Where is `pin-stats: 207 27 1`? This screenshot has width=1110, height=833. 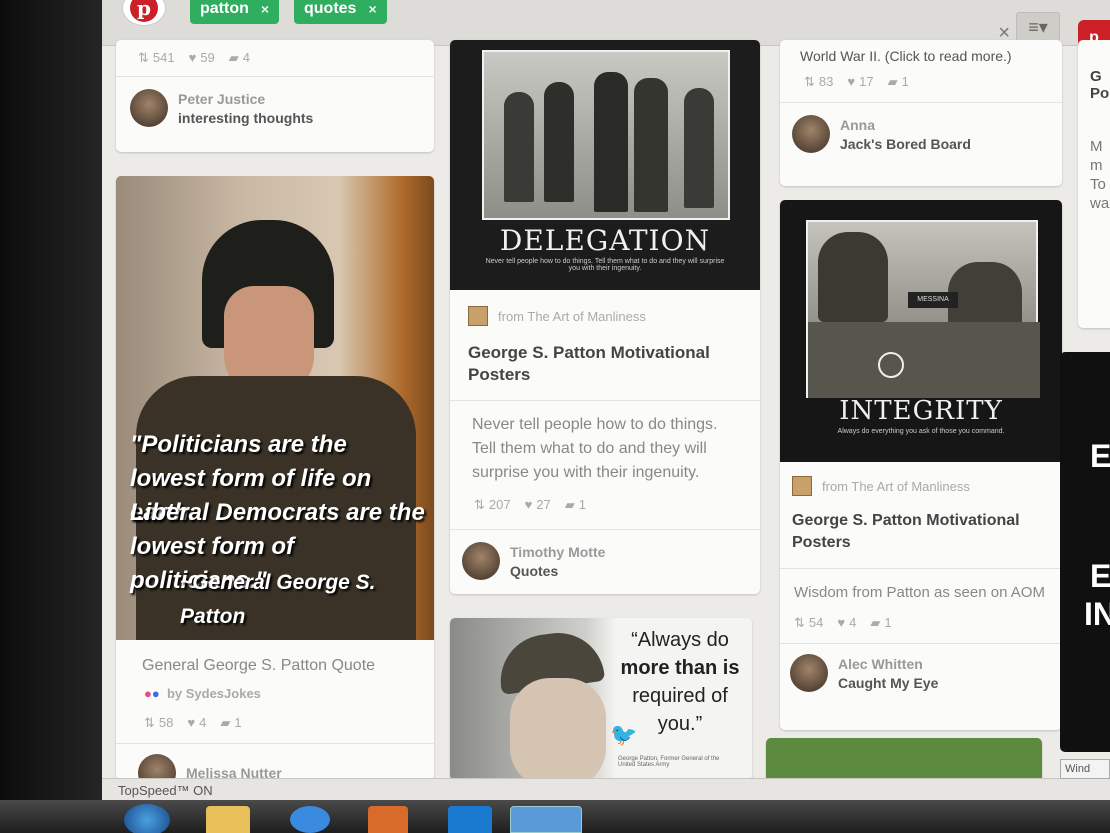
pin-stats: 207 27 1 is located at coordinates (605, 511).